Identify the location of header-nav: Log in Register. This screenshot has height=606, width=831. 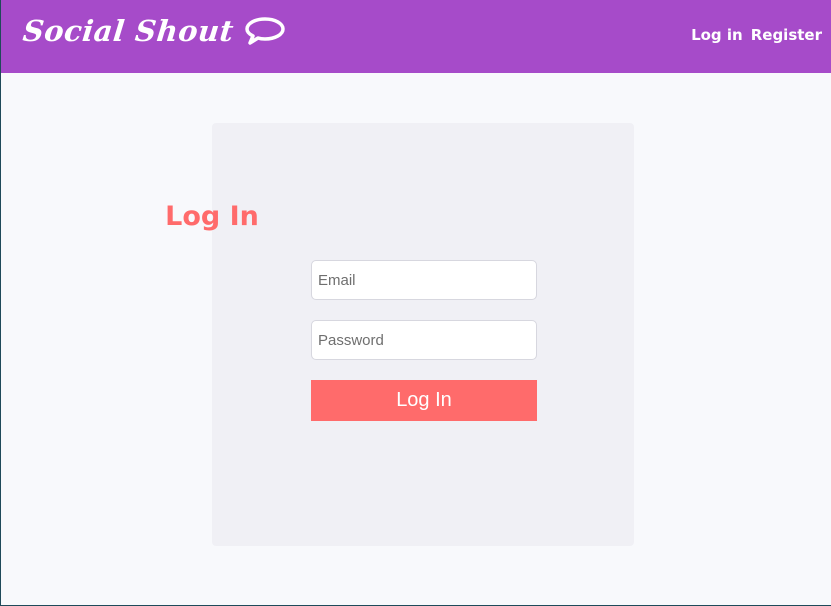
(756, 35).